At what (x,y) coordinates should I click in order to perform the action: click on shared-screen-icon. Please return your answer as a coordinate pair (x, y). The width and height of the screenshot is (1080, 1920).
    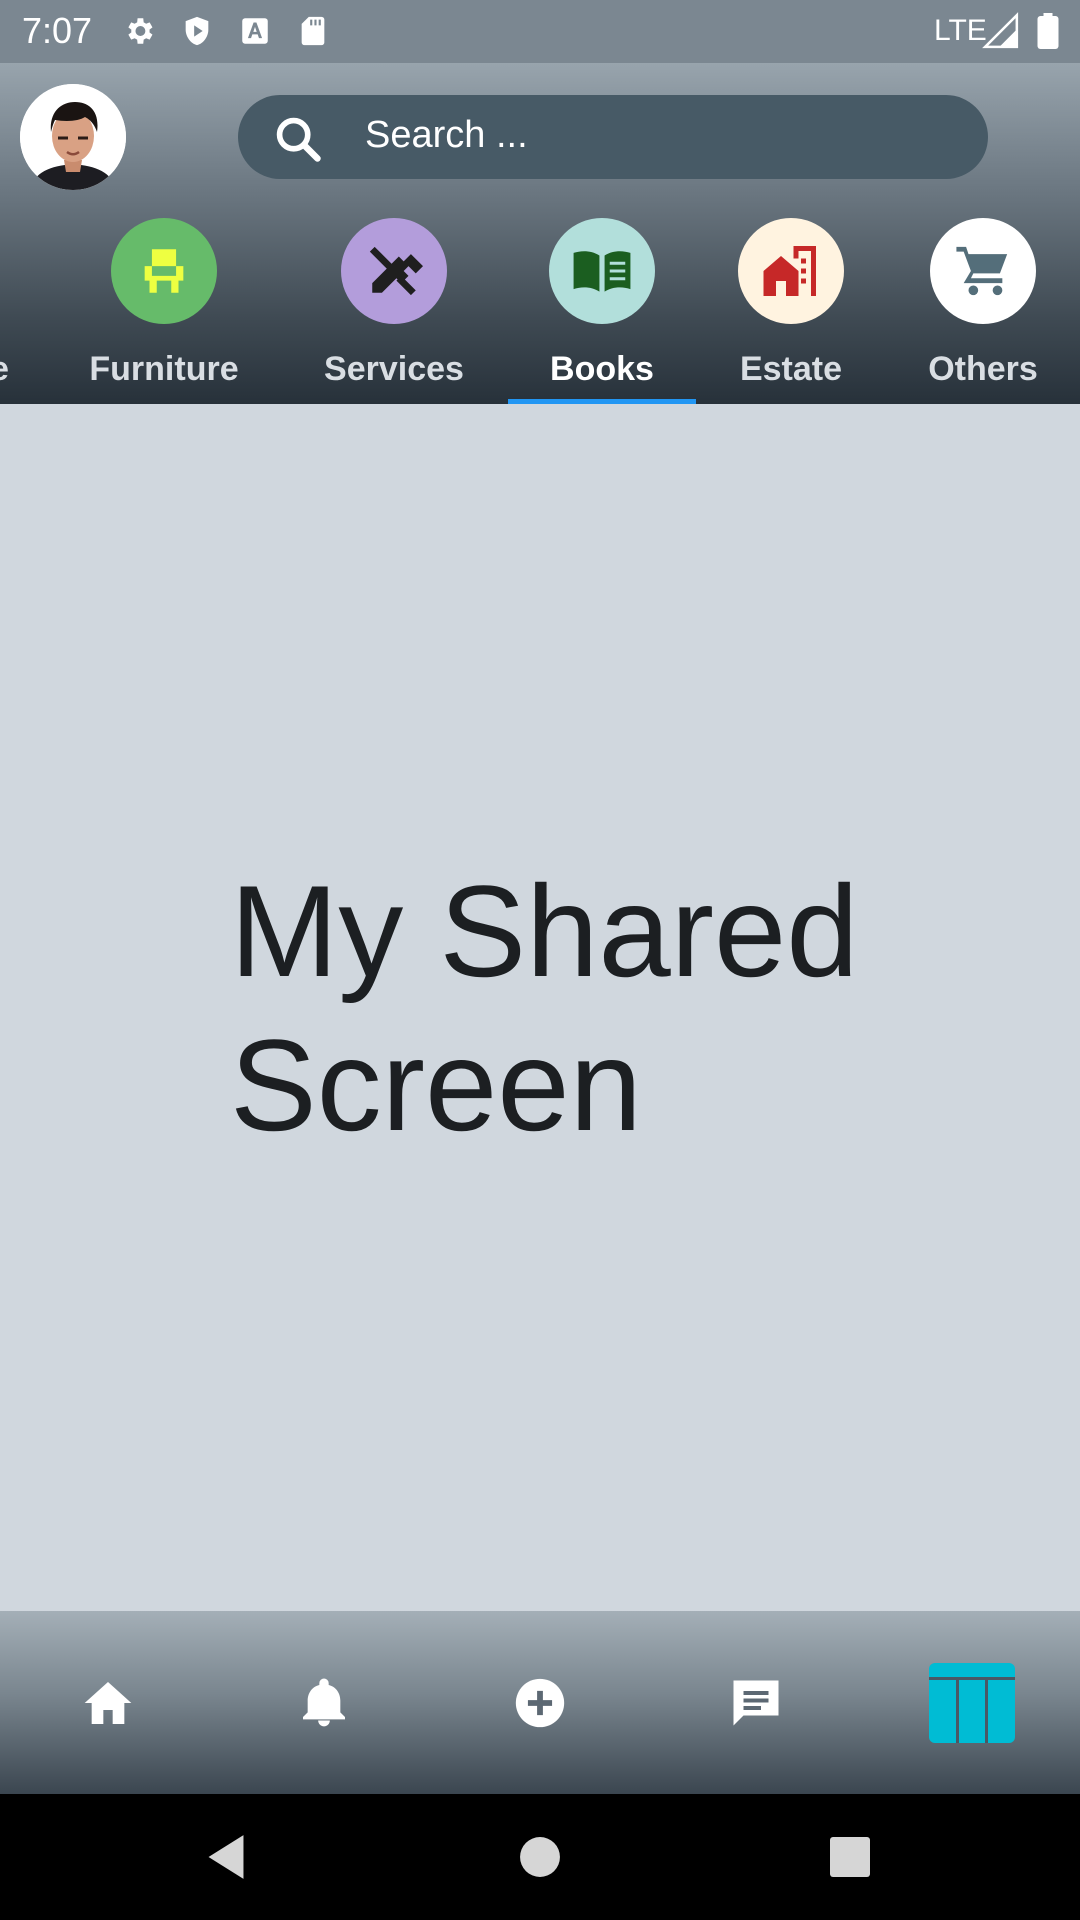
    Looking at the image, I should click on (972, 1702).